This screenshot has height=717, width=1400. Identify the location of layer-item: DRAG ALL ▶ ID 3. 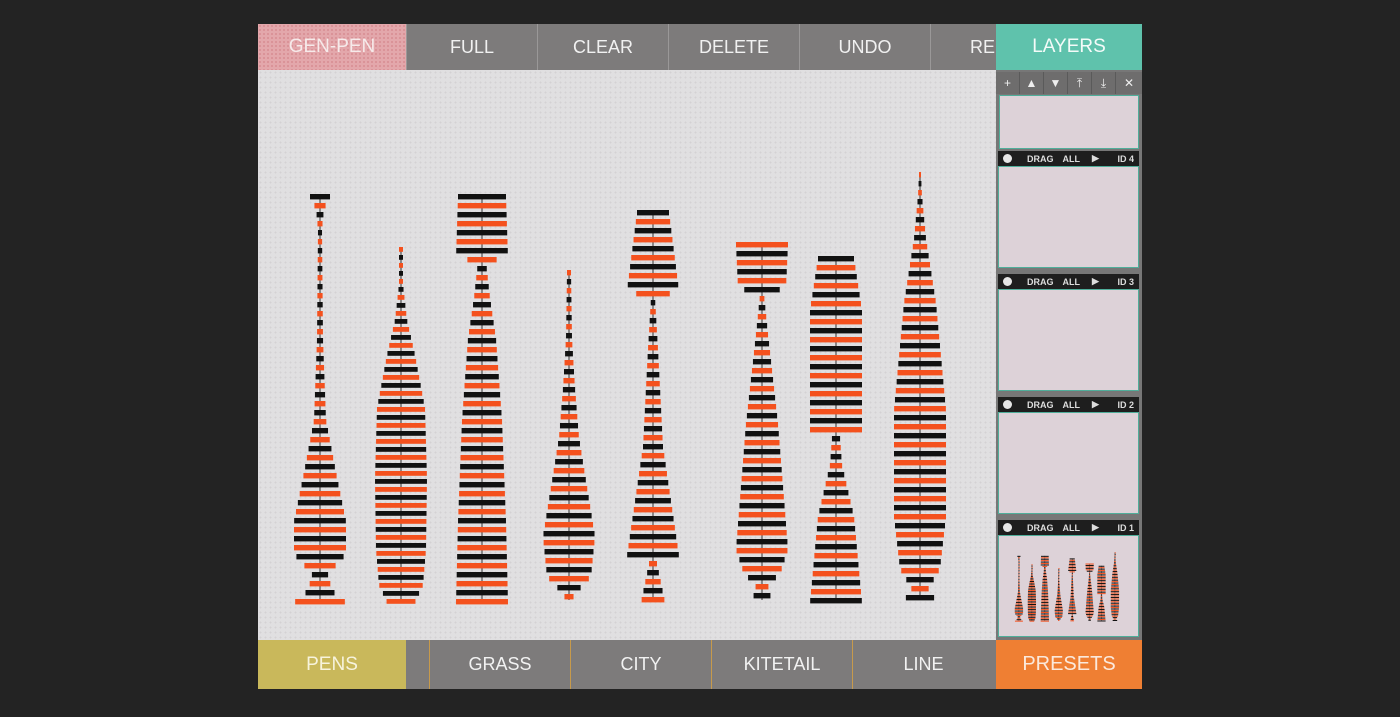
(1068, 332).